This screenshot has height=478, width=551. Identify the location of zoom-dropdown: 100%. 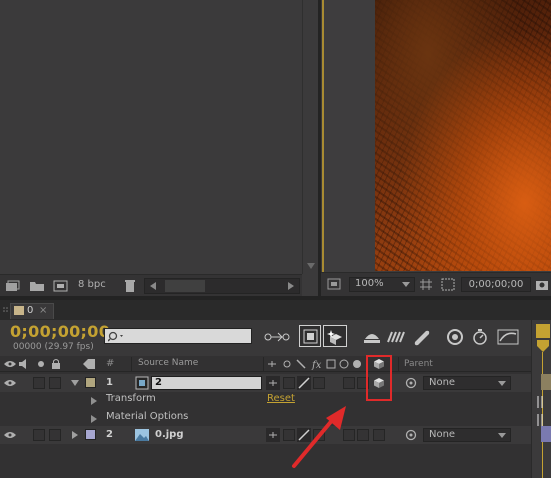
(382, 284).